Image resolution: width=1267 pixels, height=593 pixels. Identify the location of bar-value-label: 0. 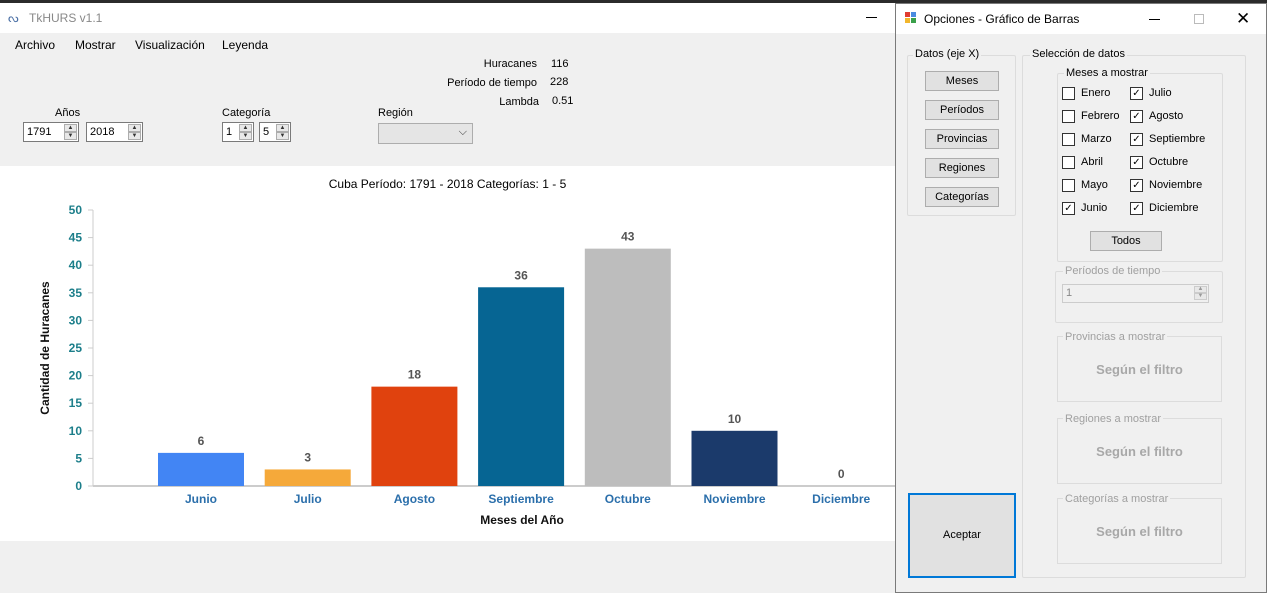
(841, 474).